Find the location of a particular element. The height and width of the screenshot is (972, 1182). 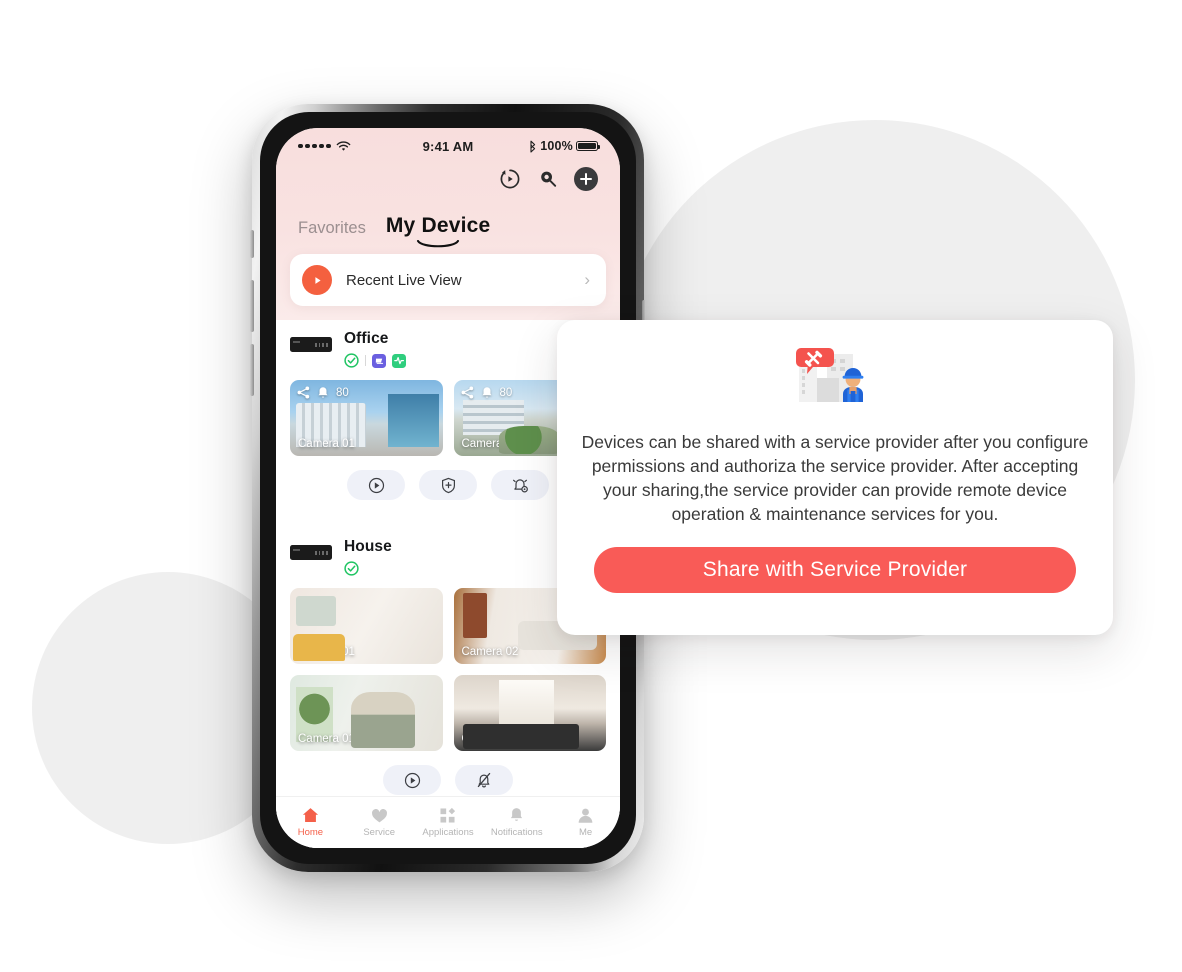

tab-favorites: Favorites is located at coordinates (332, 230).